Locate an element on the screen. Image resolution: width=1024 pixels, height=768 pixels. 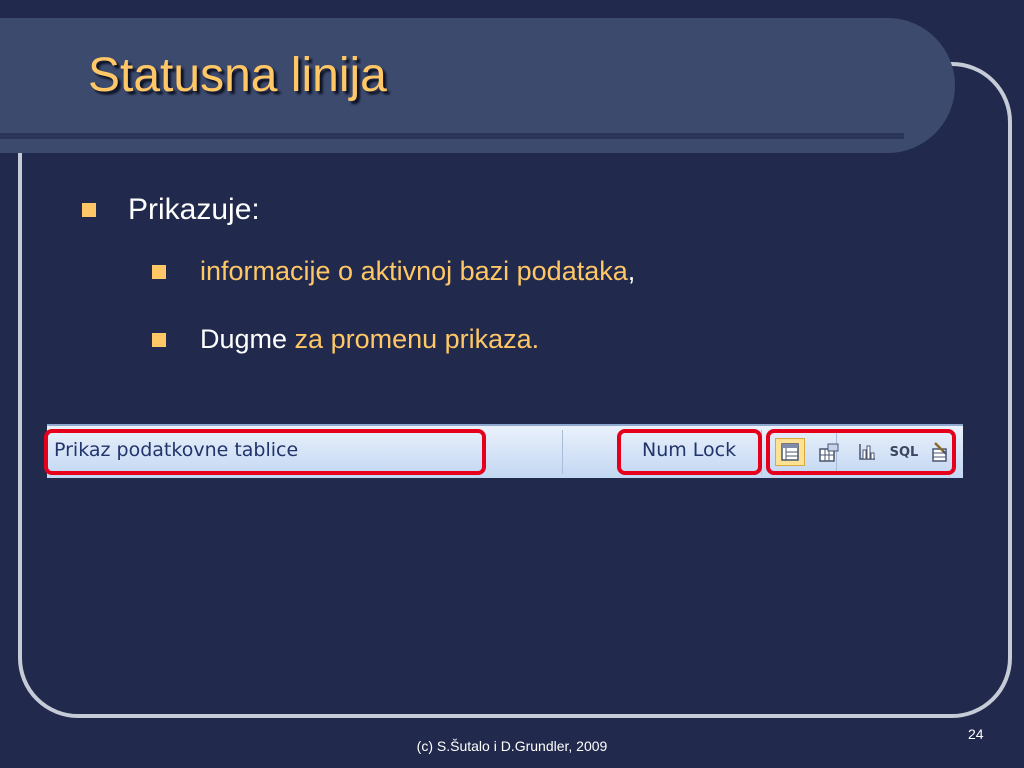
bullet-sub-button-text: Dugme is located at coordinates (247, 339).